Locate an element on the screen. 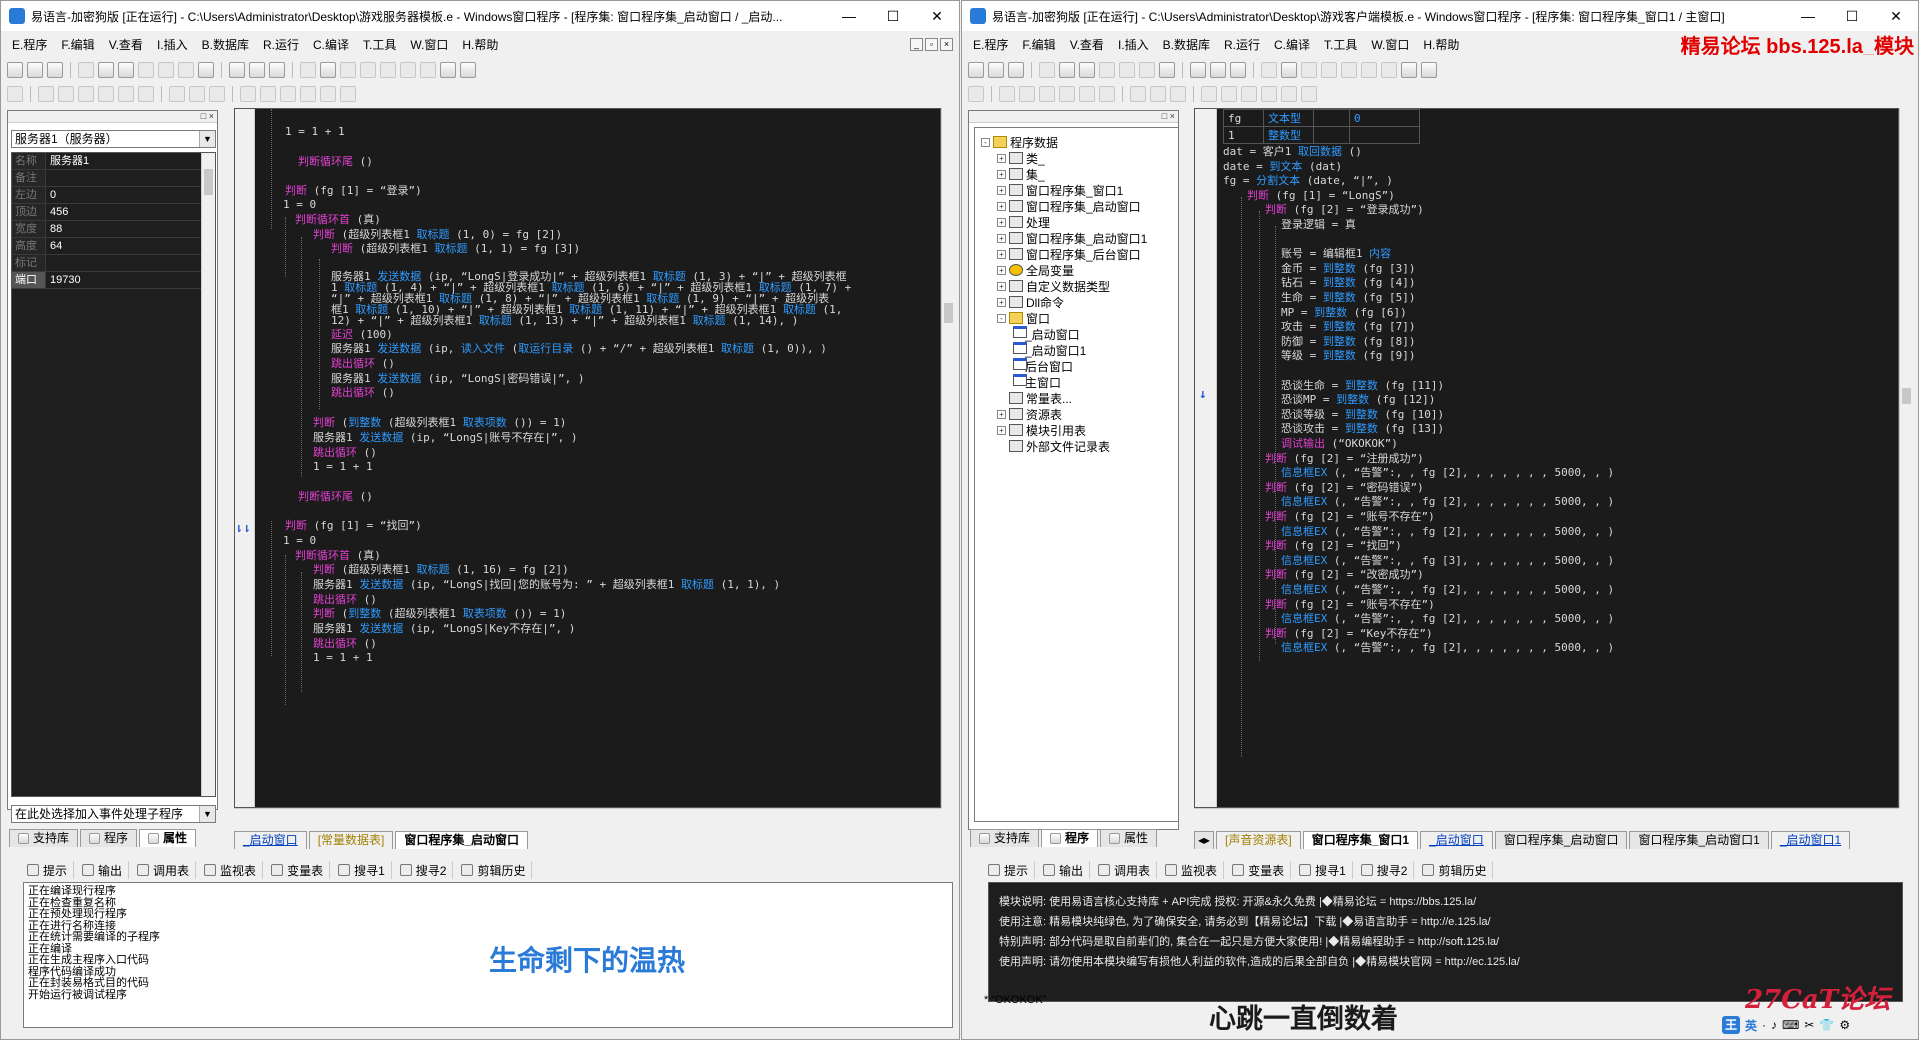  code-line: 判断 (fg [2] = “注册成功”) is located at coordinates (1344, 459).